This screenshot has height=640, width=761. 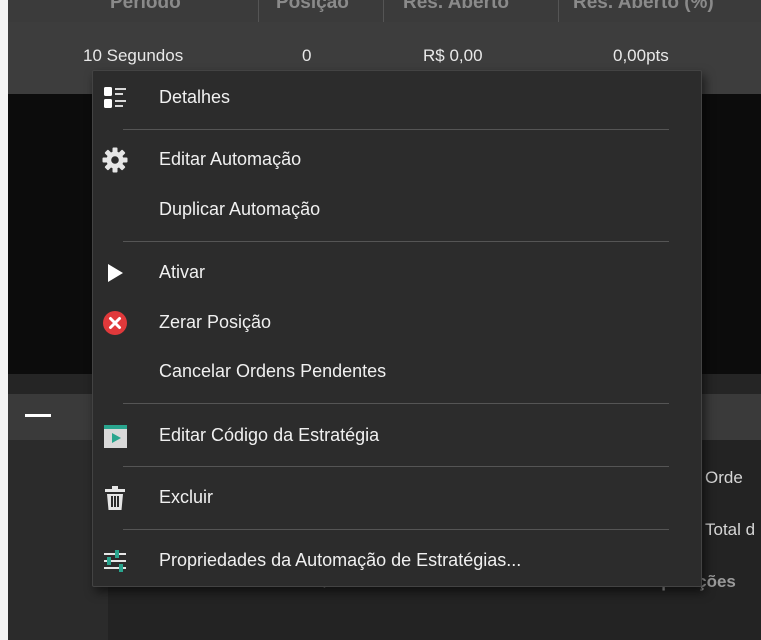 I want to click on play-icon, so click(x=115, y=273).